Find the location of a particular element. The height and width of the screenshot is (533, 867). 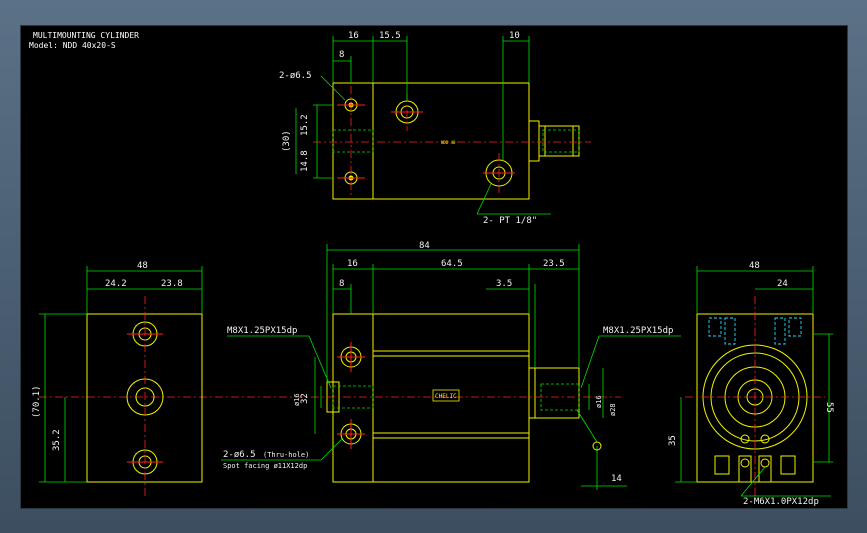

thread-callout-right: M8X1.25PX15dp is located at coordinates (638, 331).